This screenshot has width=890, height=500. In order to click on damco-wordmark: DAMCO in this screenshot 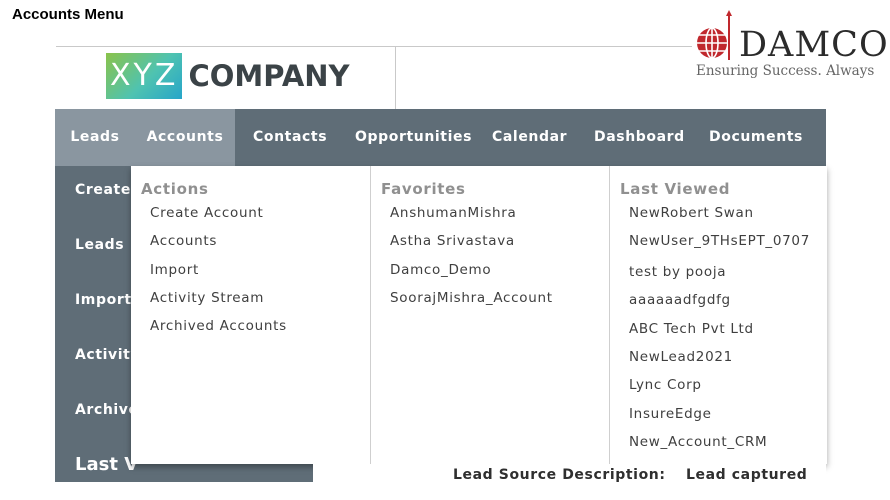, I will do `click(814, 45)`.